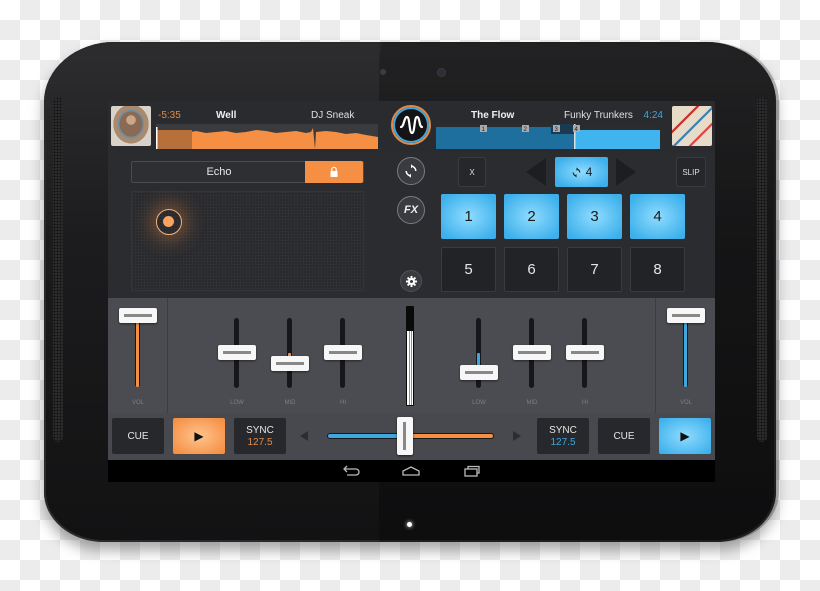 This screenshot has width=820, height=591. I want to click on hot-cue-pad-7: 7, so click(594, 269).